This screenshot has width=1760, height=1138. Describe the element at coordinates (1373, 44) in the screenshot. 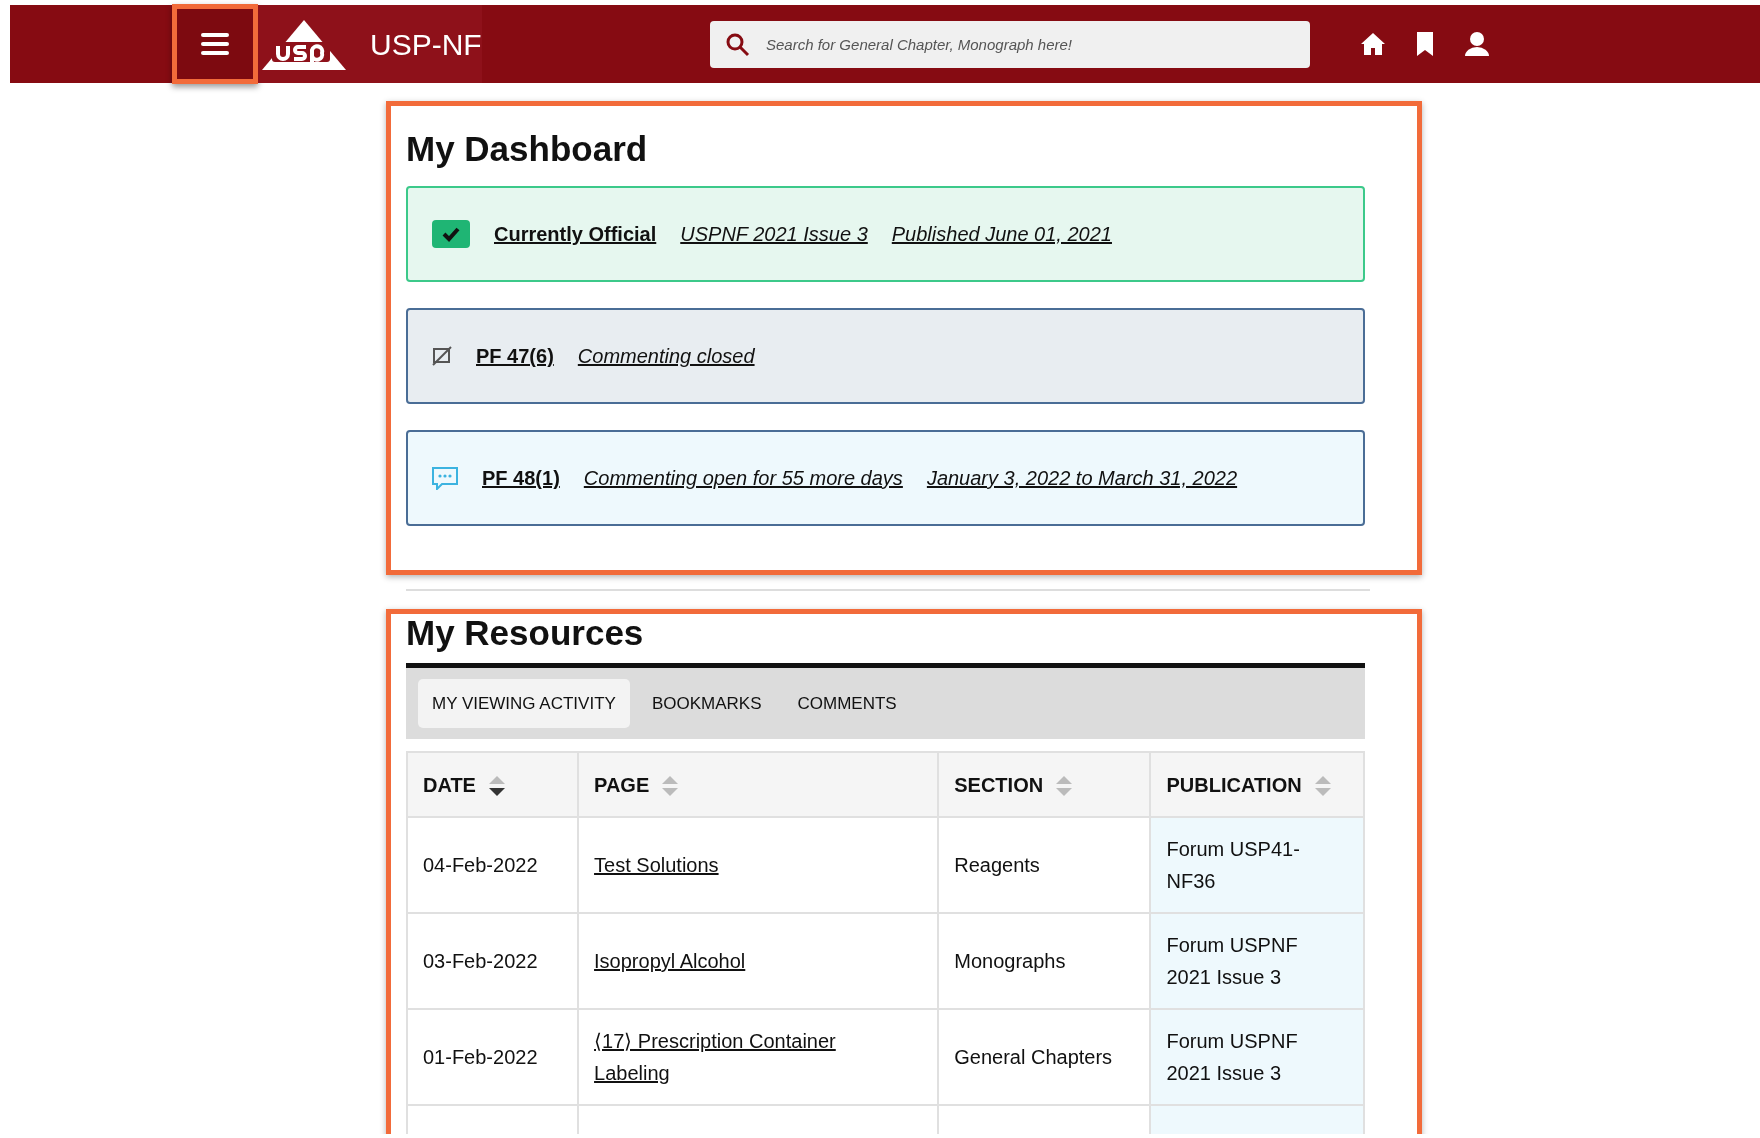

I see `home-icon` at that location.